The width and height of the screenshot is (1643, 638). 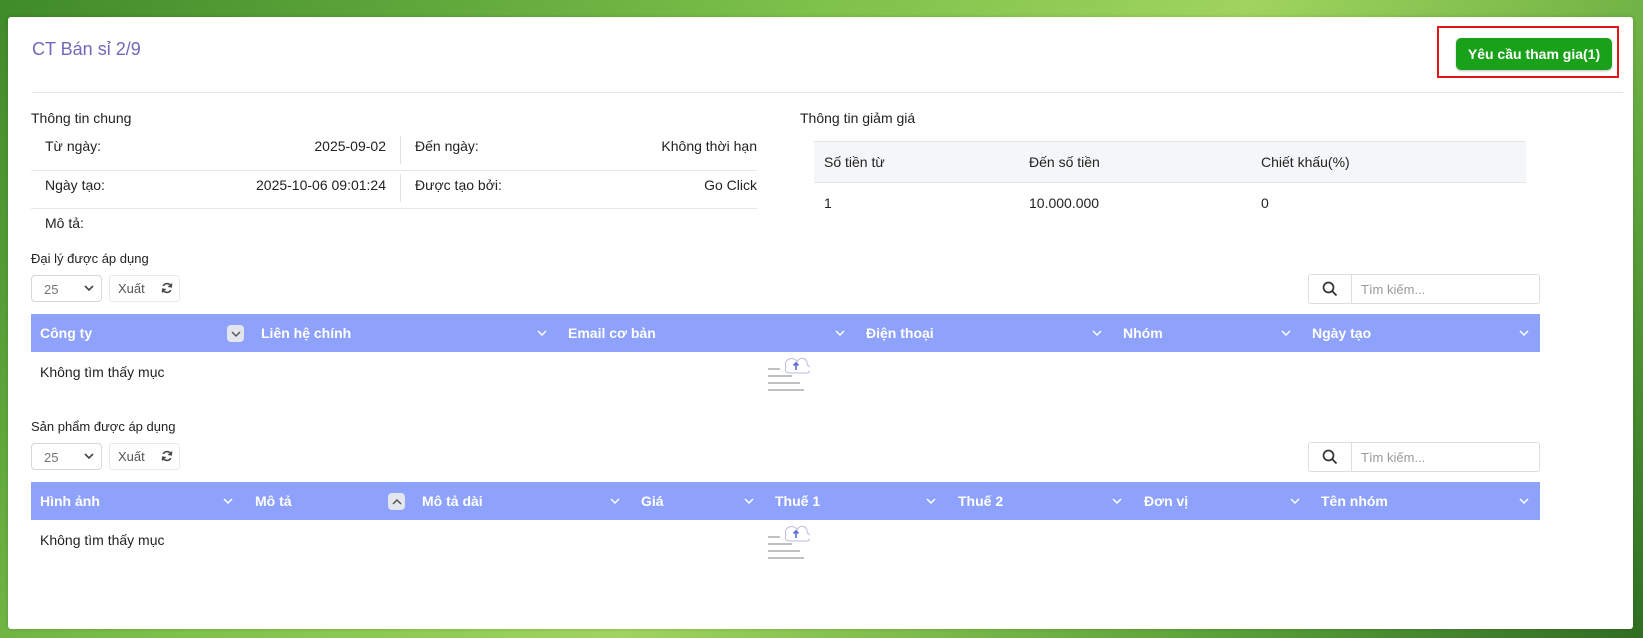 I want to click on discount-table-header: Số tiền từ Đến số tiền Chiết khấu(%), so click(x=1170, y=162).